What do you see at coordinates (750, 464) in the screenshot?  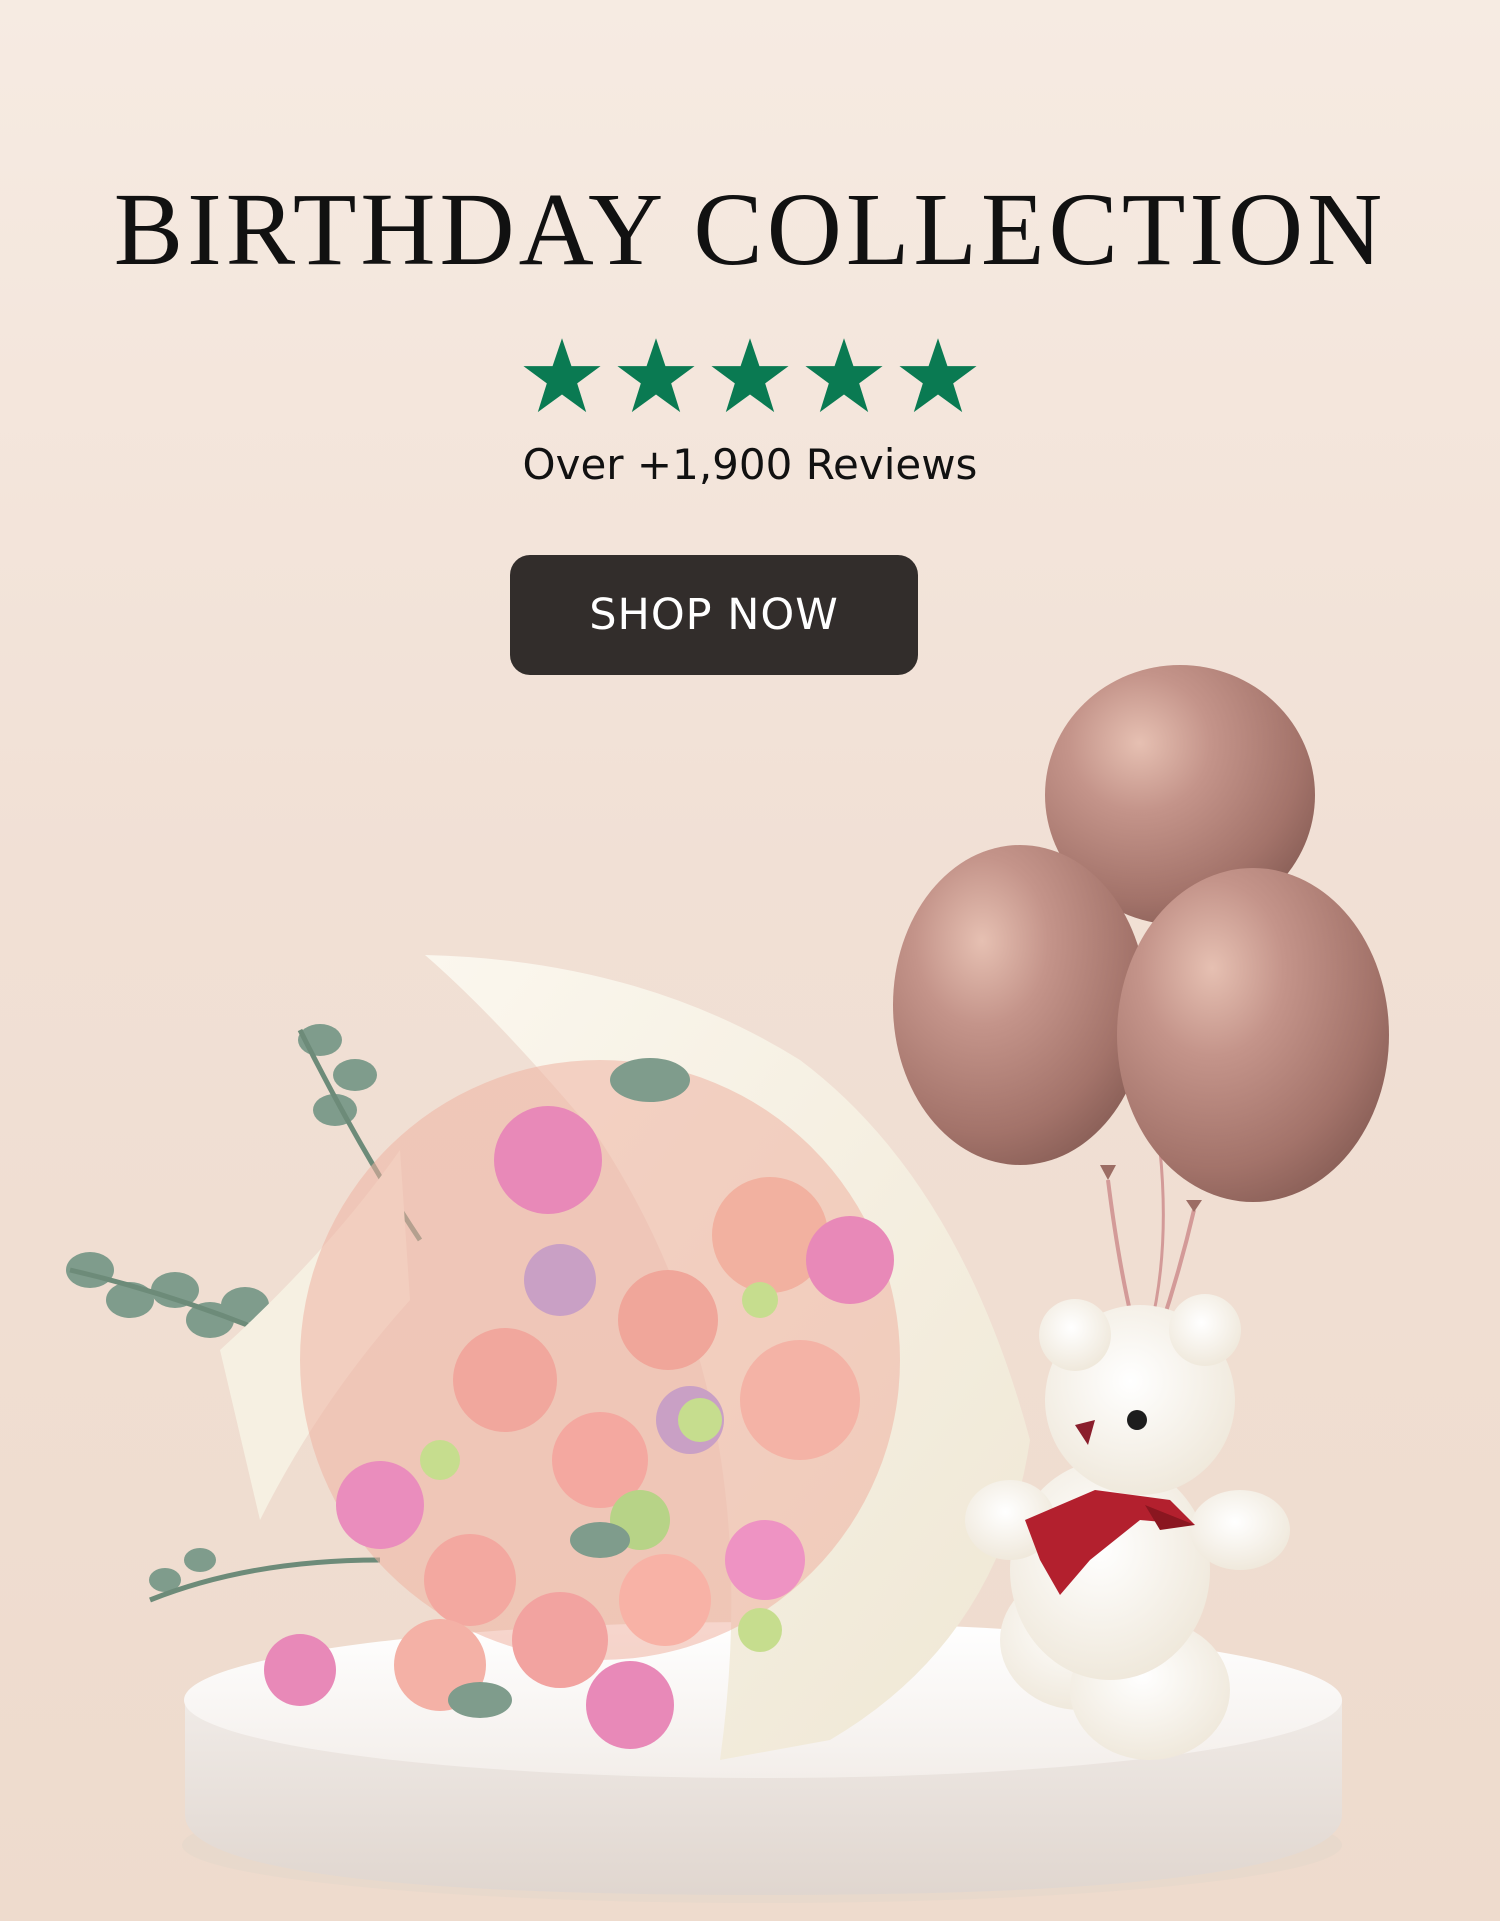 I see `reviews-count: Over +1,900 Reviews` at bounding box center [750, 464].